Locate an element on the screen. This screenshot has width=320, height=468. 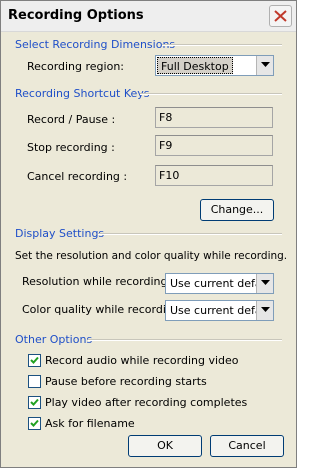
ask-for-filename-checkbox is located at coordinates (34, 423).